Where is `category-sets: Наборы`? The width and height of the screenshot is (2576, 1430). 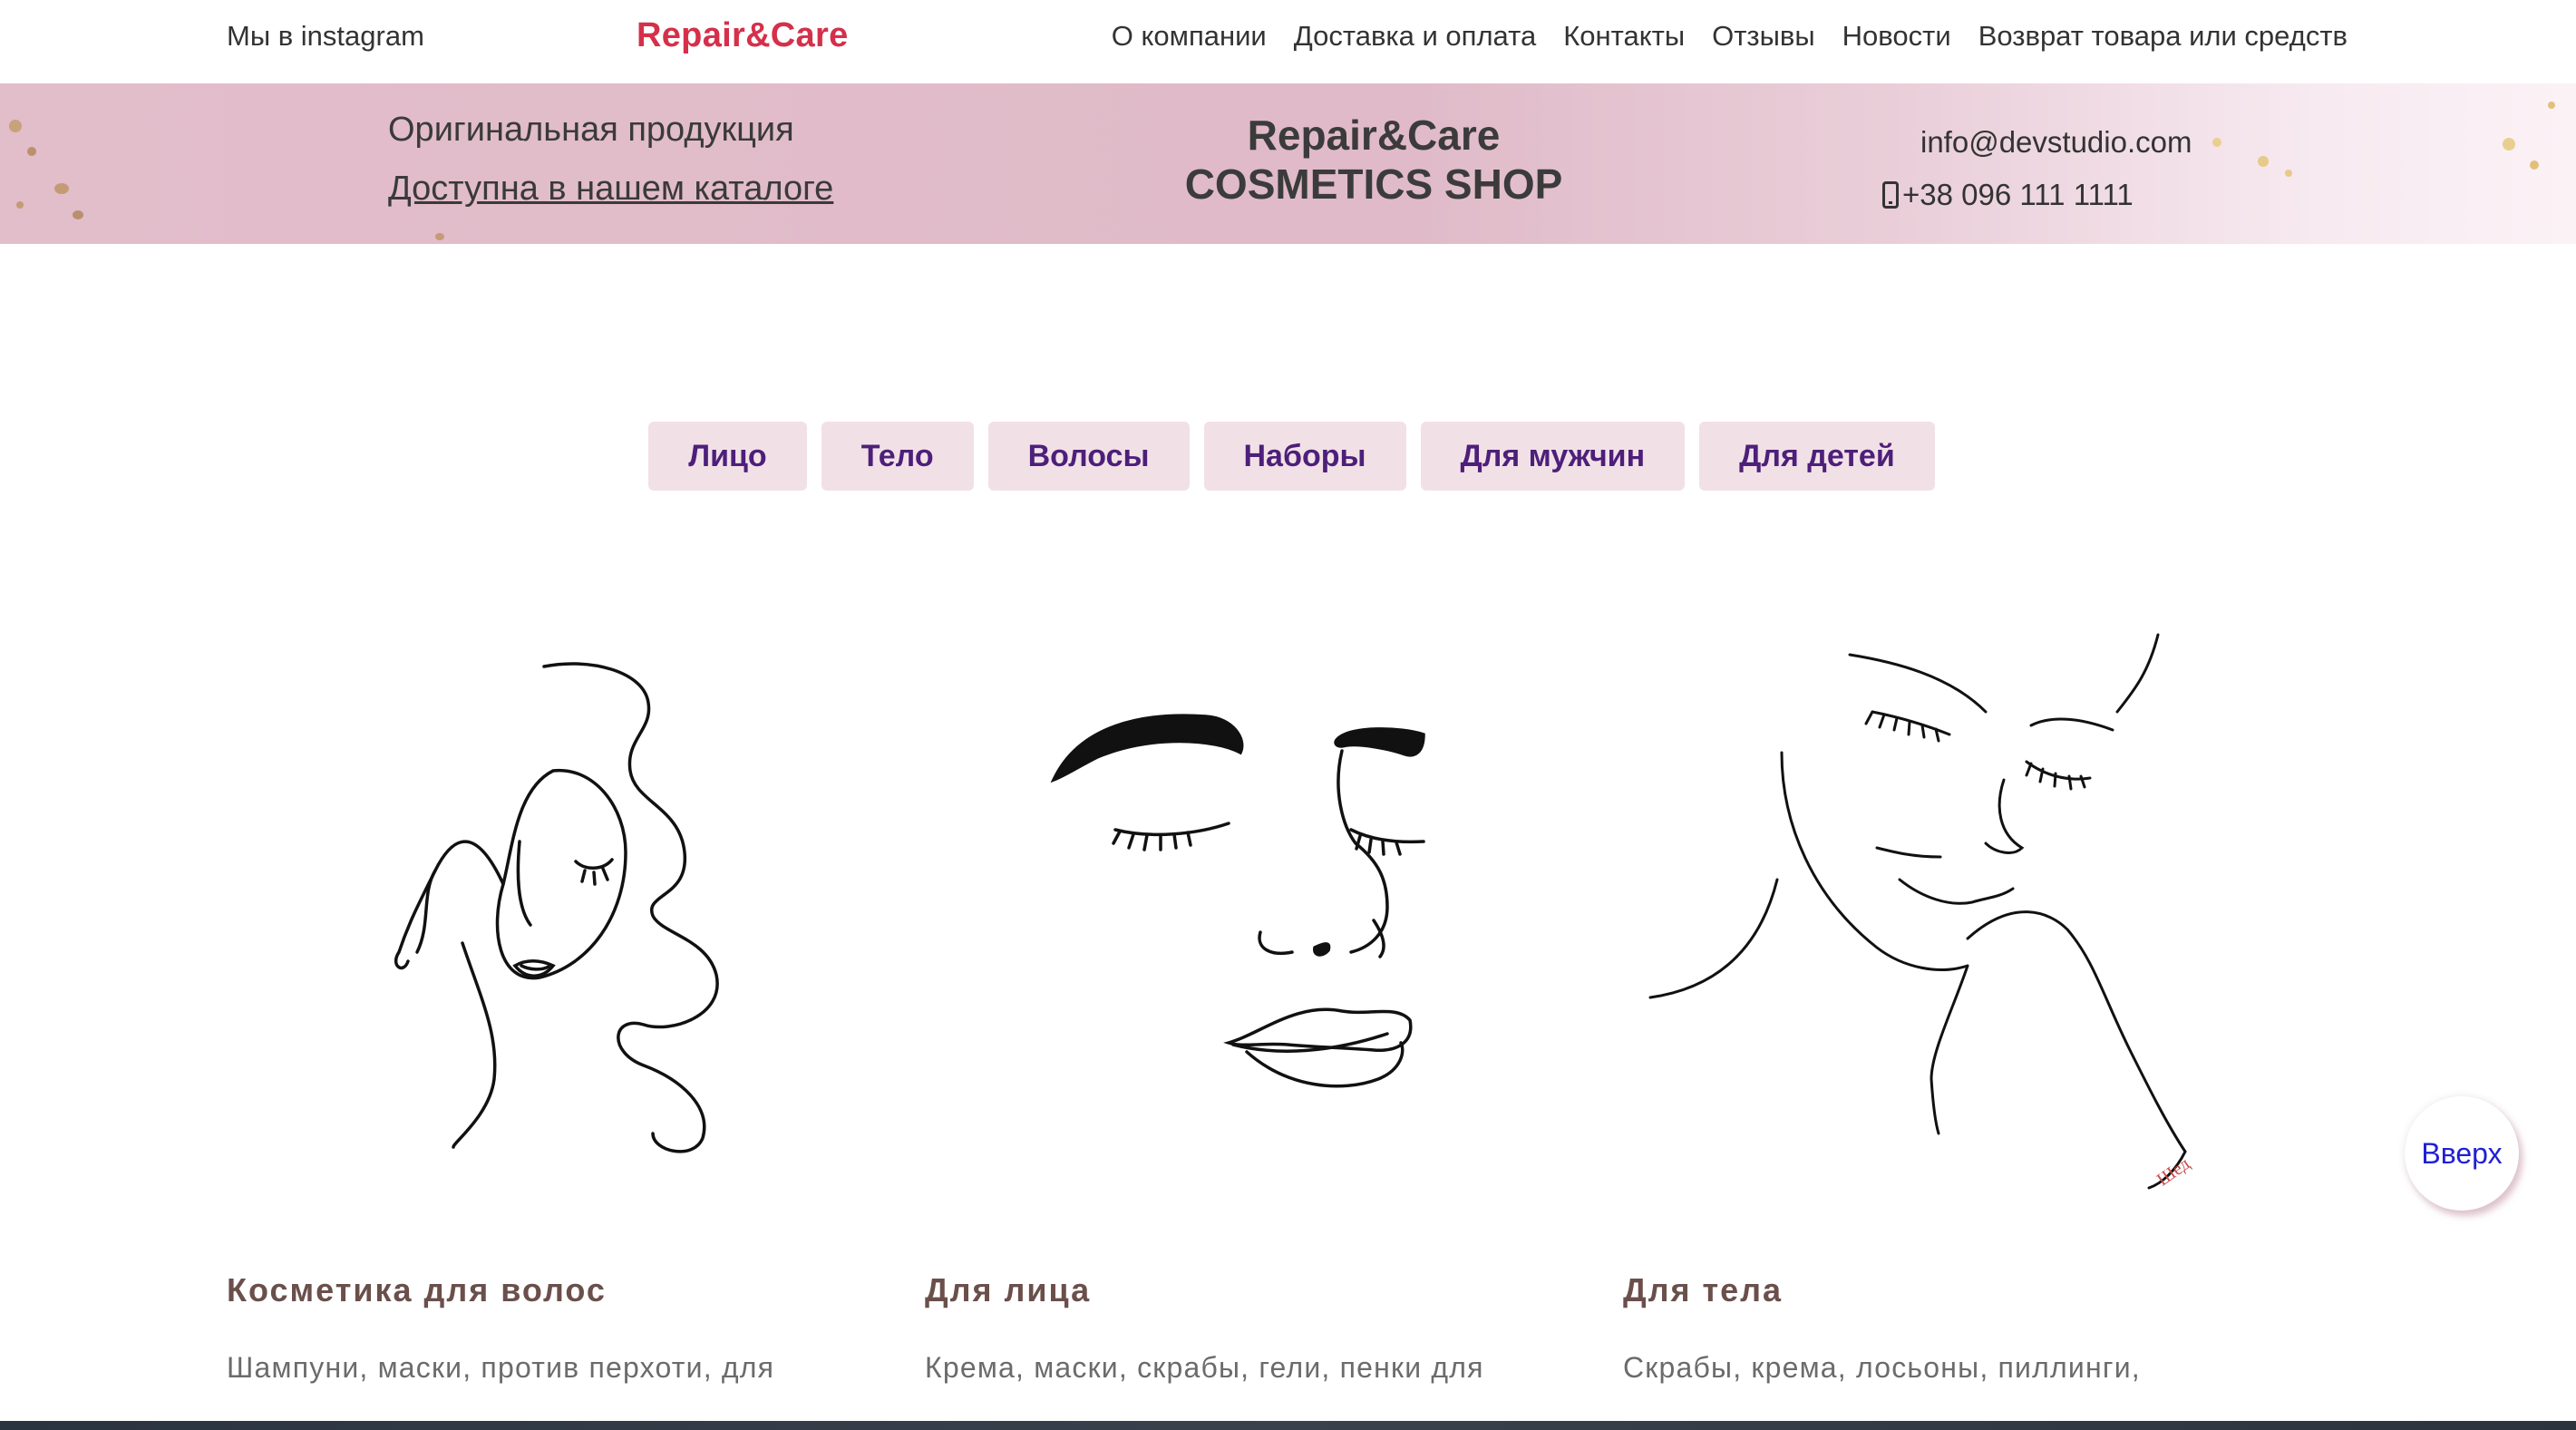 category-sets: Наборы is located at coordinates (1304, 457).